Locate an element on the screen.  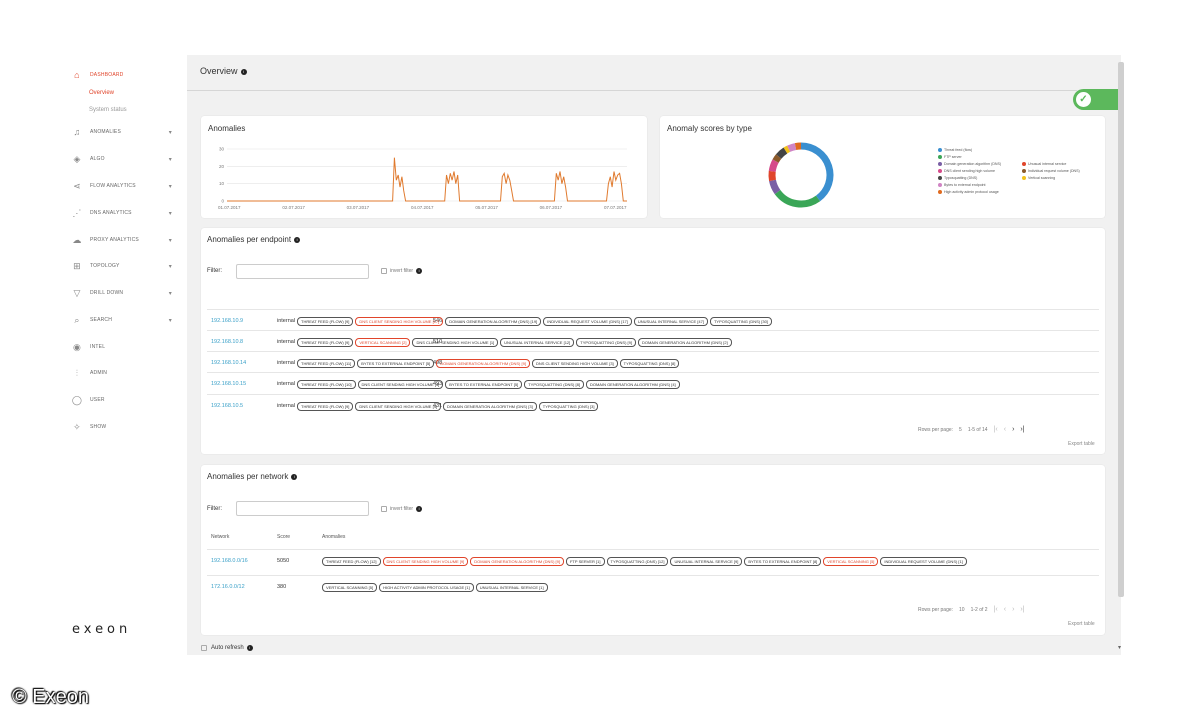
anomaly-chip: TYPOSQUATTING (DNS) [3] is located at coordinates (568, 406).